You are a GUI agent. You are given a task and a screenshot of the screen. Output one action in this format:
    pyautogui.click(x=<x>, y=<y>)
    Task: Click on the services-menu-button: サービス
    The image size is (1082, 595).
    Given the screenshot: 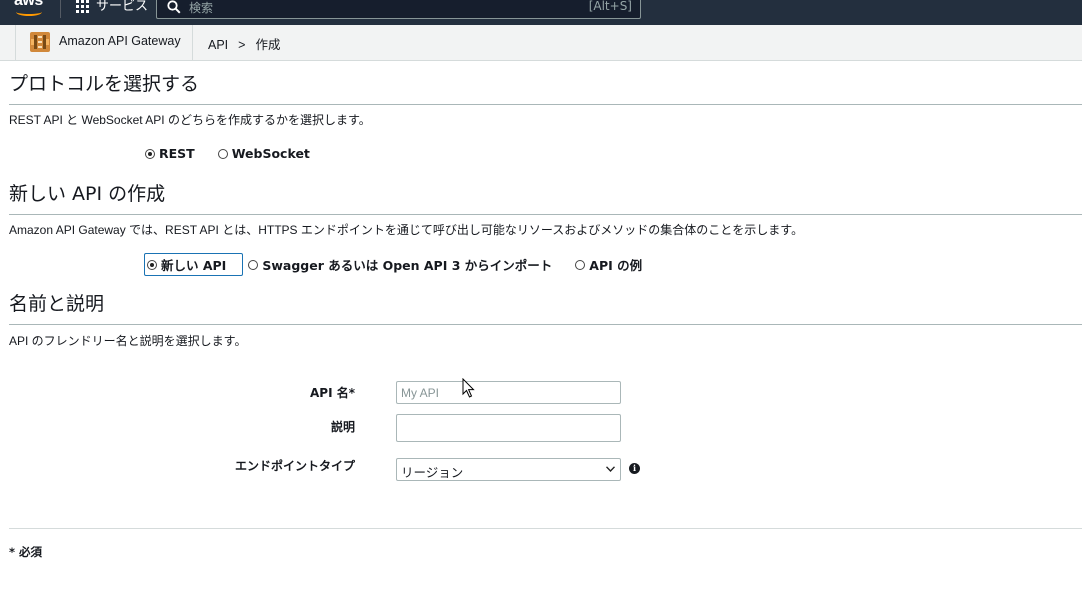 What is the action you would take?
    pyautogui.click(x=112, y=7)
    